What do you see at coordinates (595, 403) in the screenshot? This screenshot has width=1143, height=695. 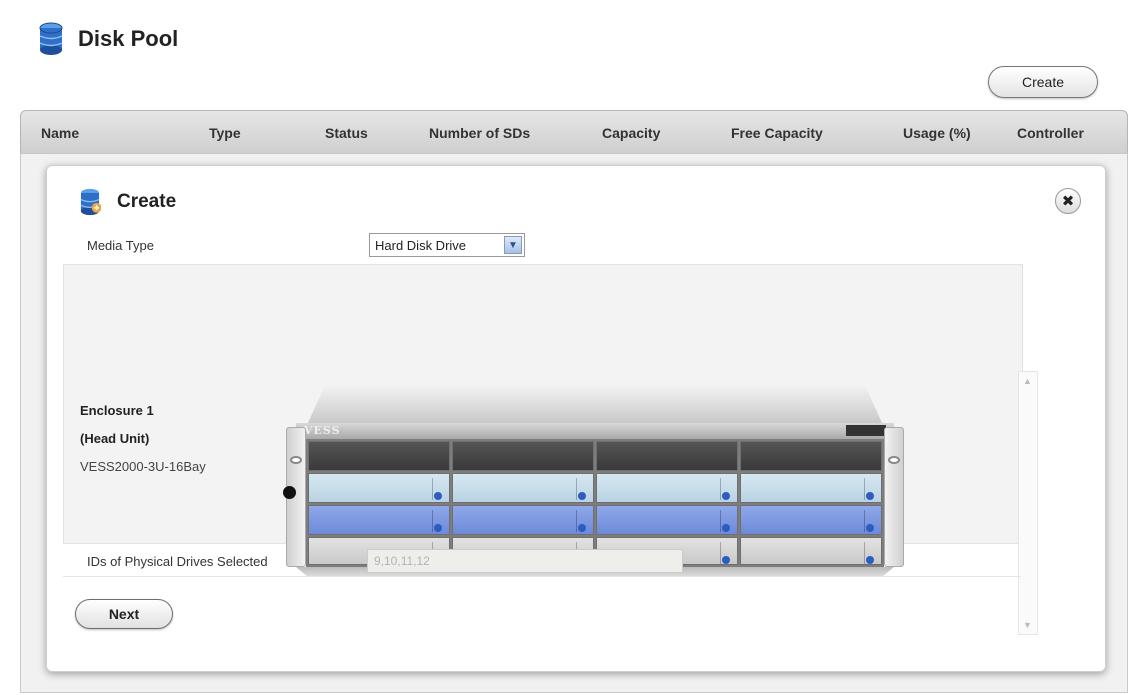 I see `chassis-lid` at bounding box center [595, 403].